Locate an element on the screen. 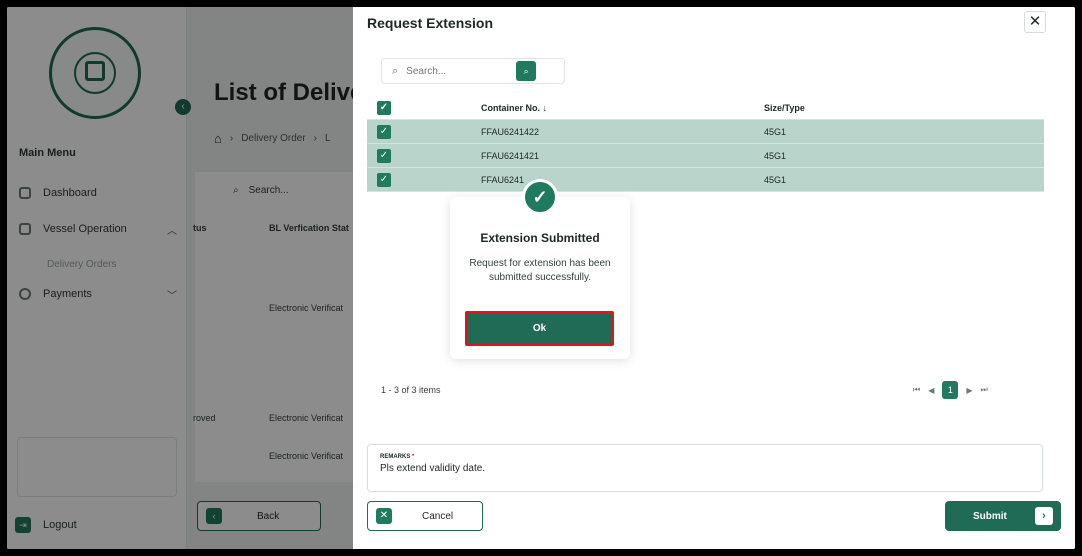  table-row: ✓ FFAU6241421 45G1 is located at coordinates (705, 156).